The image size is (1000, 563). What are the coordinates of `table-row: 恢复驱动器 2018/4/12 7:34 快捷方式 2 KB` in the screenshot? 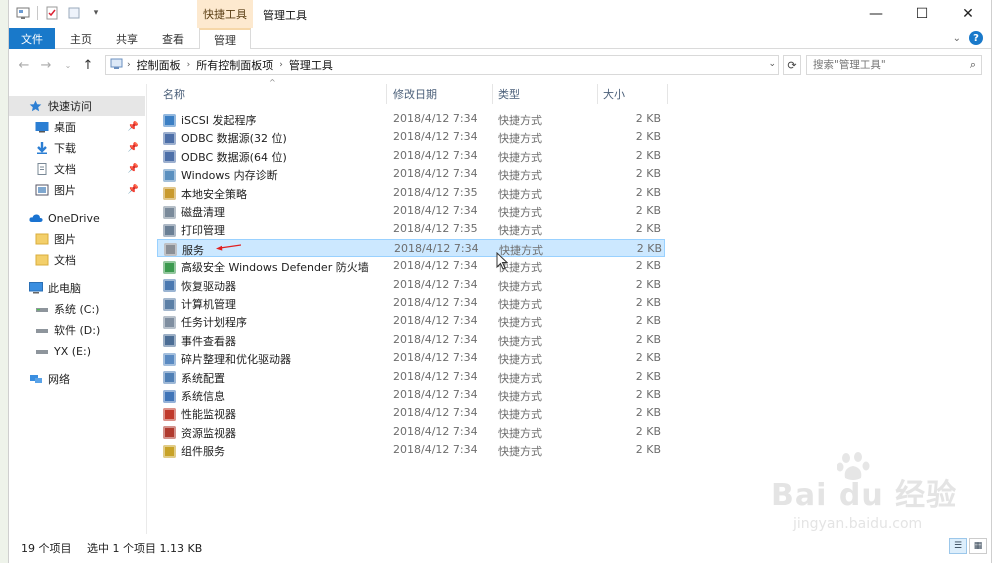 It's located at (411, 285).